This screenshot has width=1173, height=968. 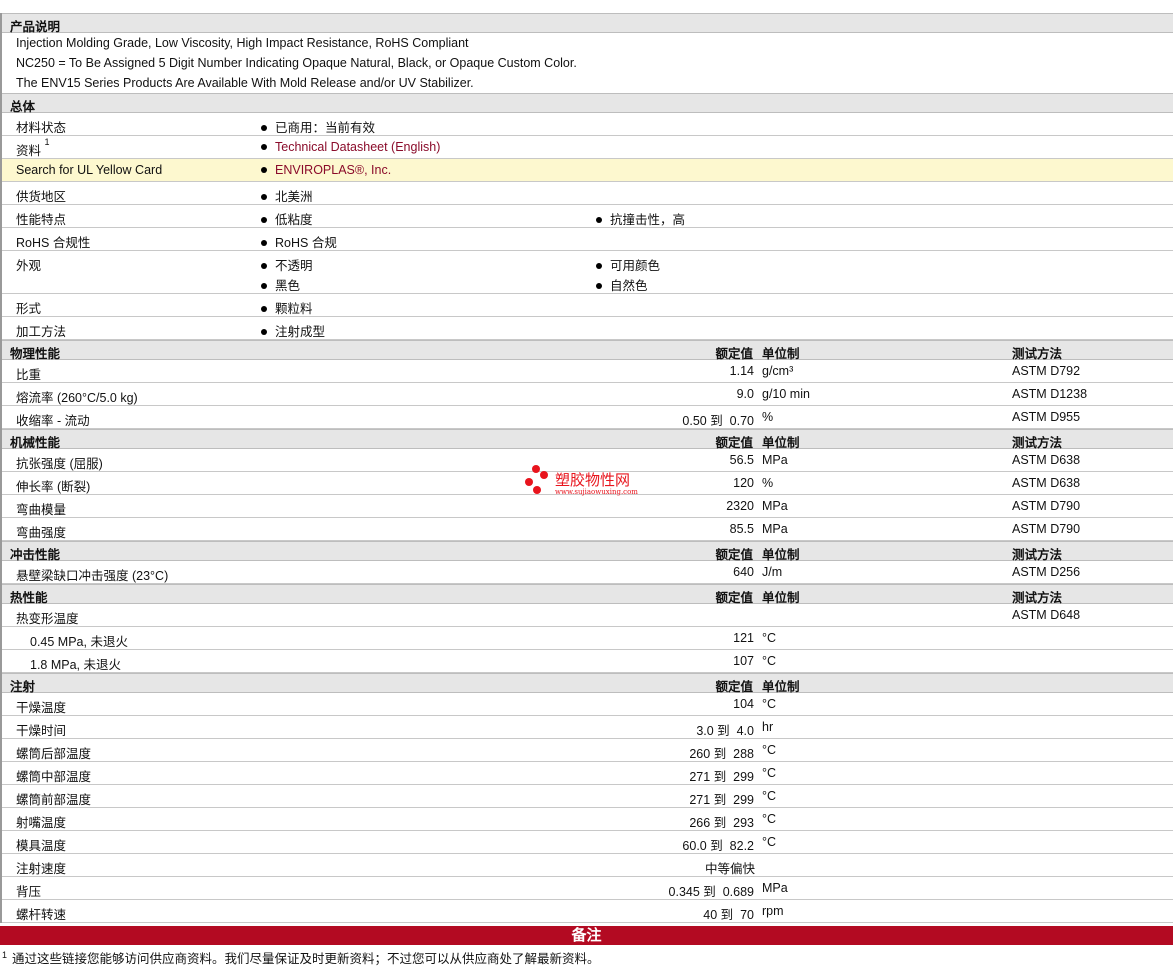 I want to click on row-label-text: 螺杆转速, so click(x=41, y=915).